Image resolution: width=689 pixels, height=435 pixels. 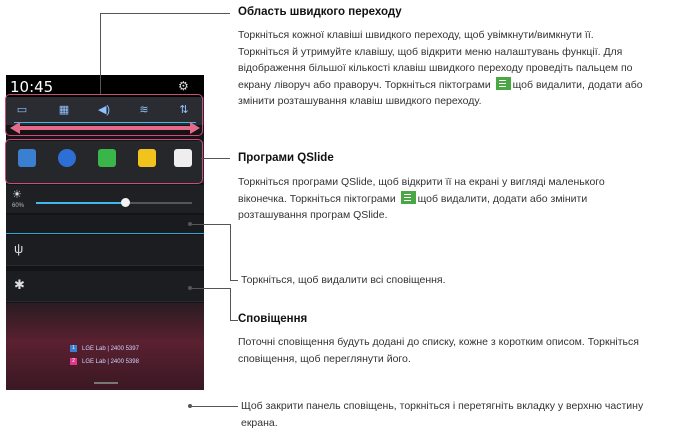 I want to click on brightness-fill, so click(x=80, y=203).